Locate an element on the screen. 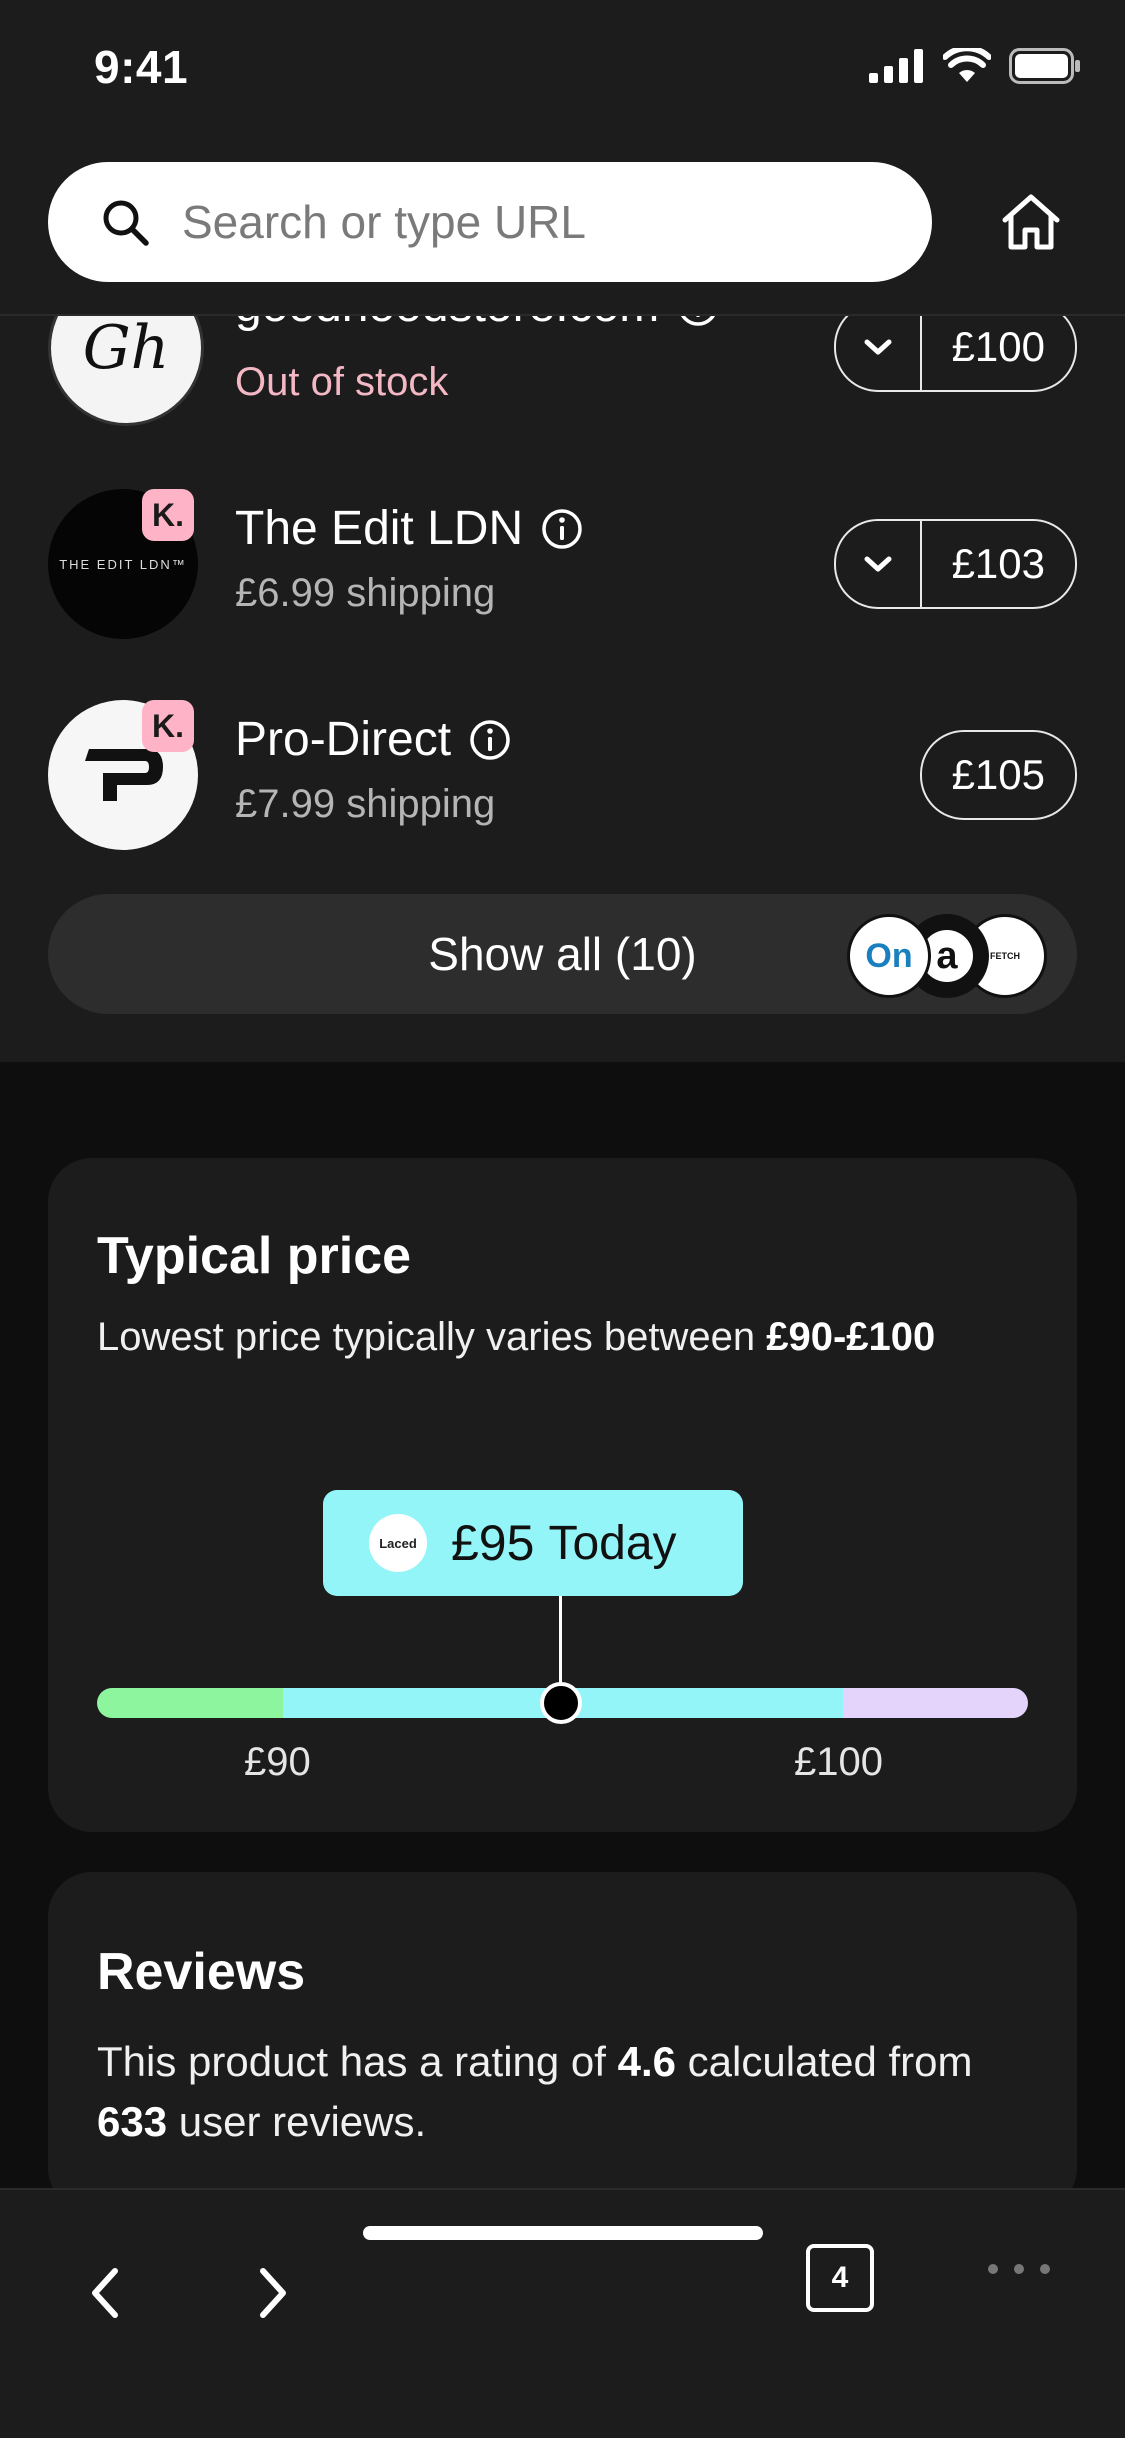  chevron-right-icon is located at coordinates (273, 2293).